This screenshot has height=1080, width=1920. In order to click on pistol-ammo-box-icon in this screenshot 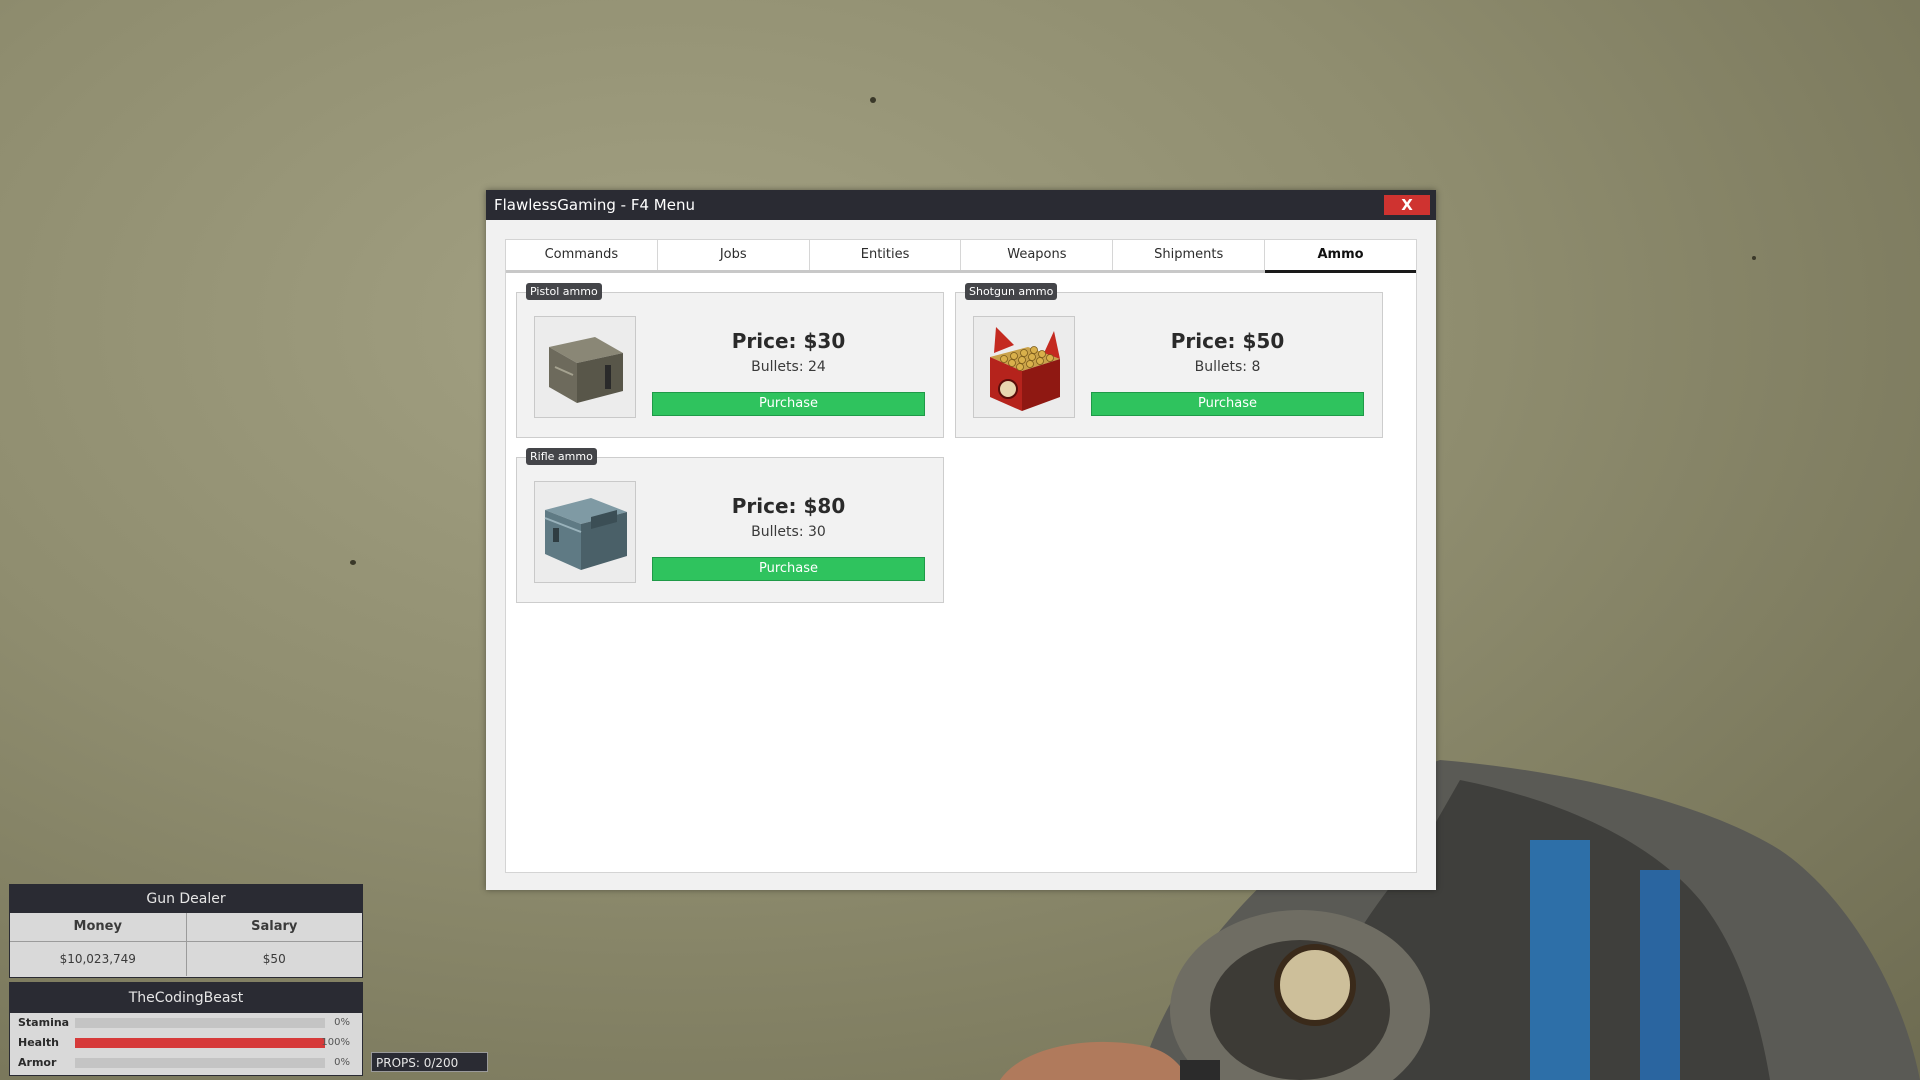, I will do `click(585, 367)`.